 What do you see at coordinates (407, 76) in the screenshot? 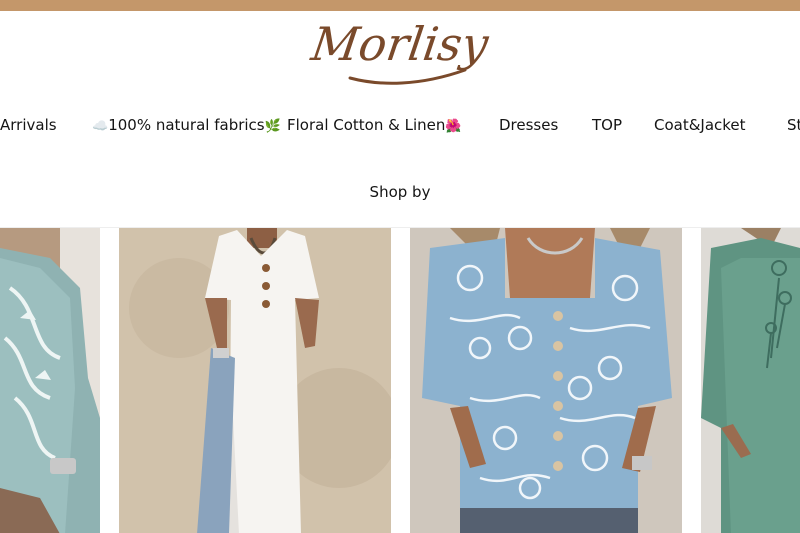
I see `logo-swash` at bounding box center [407, 76].